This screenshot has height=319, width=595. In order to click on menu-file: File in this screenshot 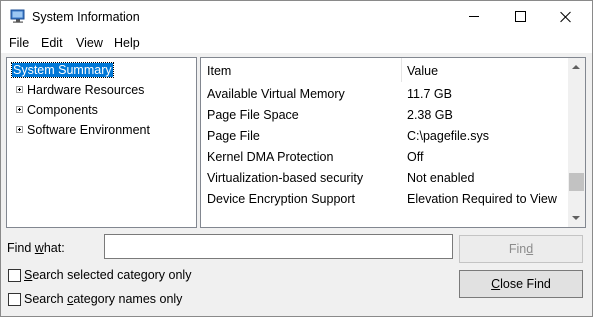, I will do `click(19, 43)`.